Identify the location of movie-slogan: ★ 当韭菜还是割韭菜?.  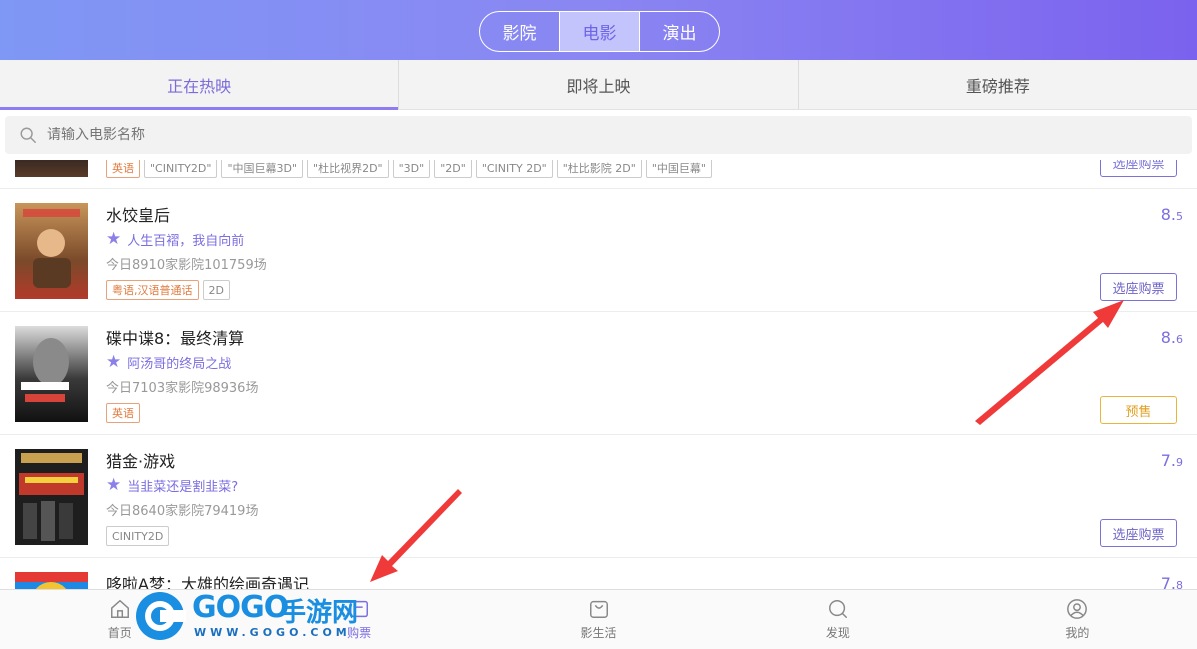
(172, 485).